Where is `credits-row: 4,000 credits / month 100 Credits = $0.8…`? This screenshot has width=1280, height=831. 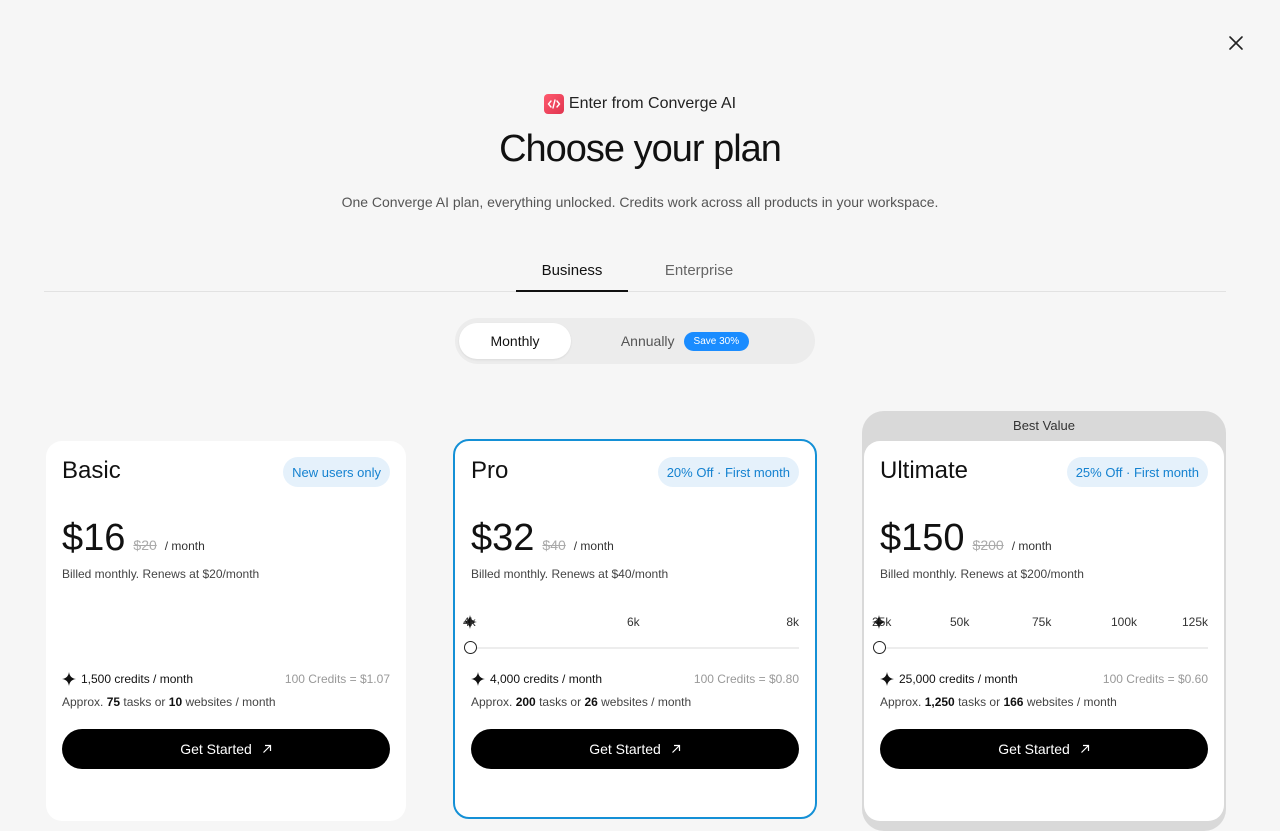 credits-row: 4,000 credits / month 100 Credits = $0.8… is located at coordinates (635, 680).